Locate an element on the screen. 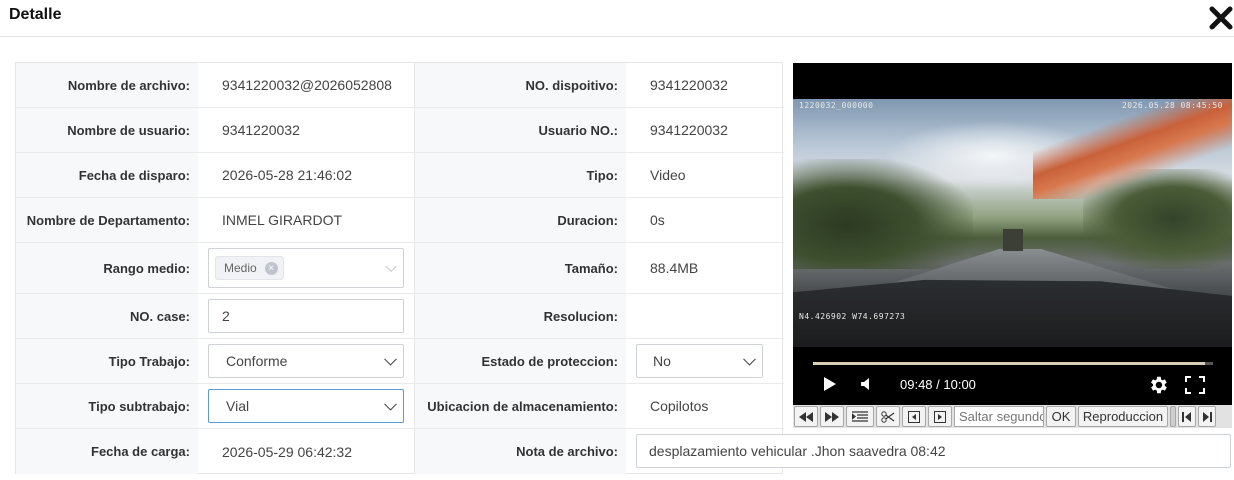 The width and height of the screenshot is (1234, 480). playback-time: 09:48 / 10:00 is located at coordinates (938, 384).